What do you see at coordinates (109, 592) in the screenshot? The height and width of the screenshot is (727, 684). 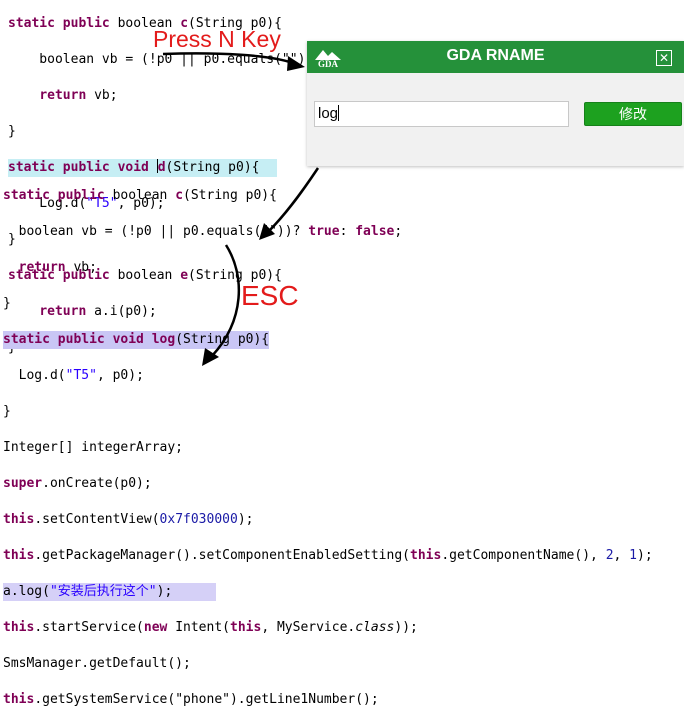 I see `code-line-call-renamed: a.log("安装后执行这个");` at bounding box center [109, 592].